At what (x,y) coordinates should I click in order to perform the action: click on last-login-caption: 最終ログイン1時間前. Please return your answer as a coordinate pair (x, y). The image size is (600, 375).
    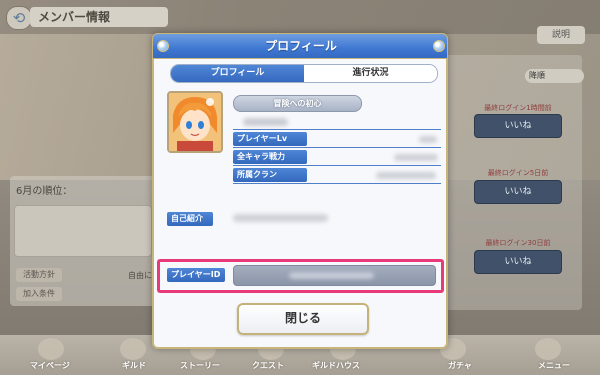
    Looking at the image, I should click on (518, 108).